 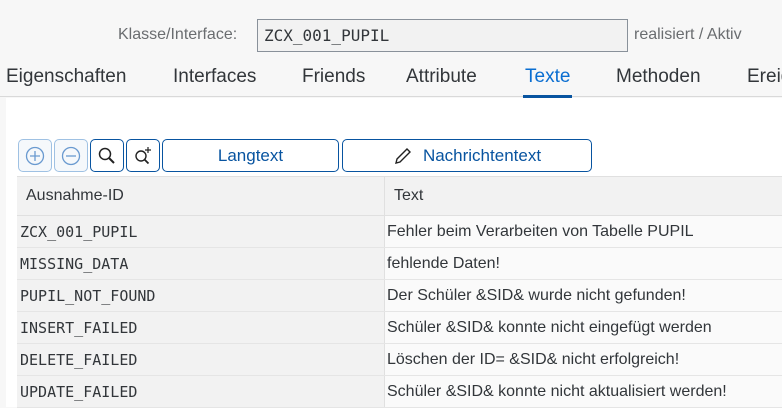 What do you see at coordinates (441, 77) in the screenshot?
I see `tab-attribute: Attribute` at bounding box center [441, 77].